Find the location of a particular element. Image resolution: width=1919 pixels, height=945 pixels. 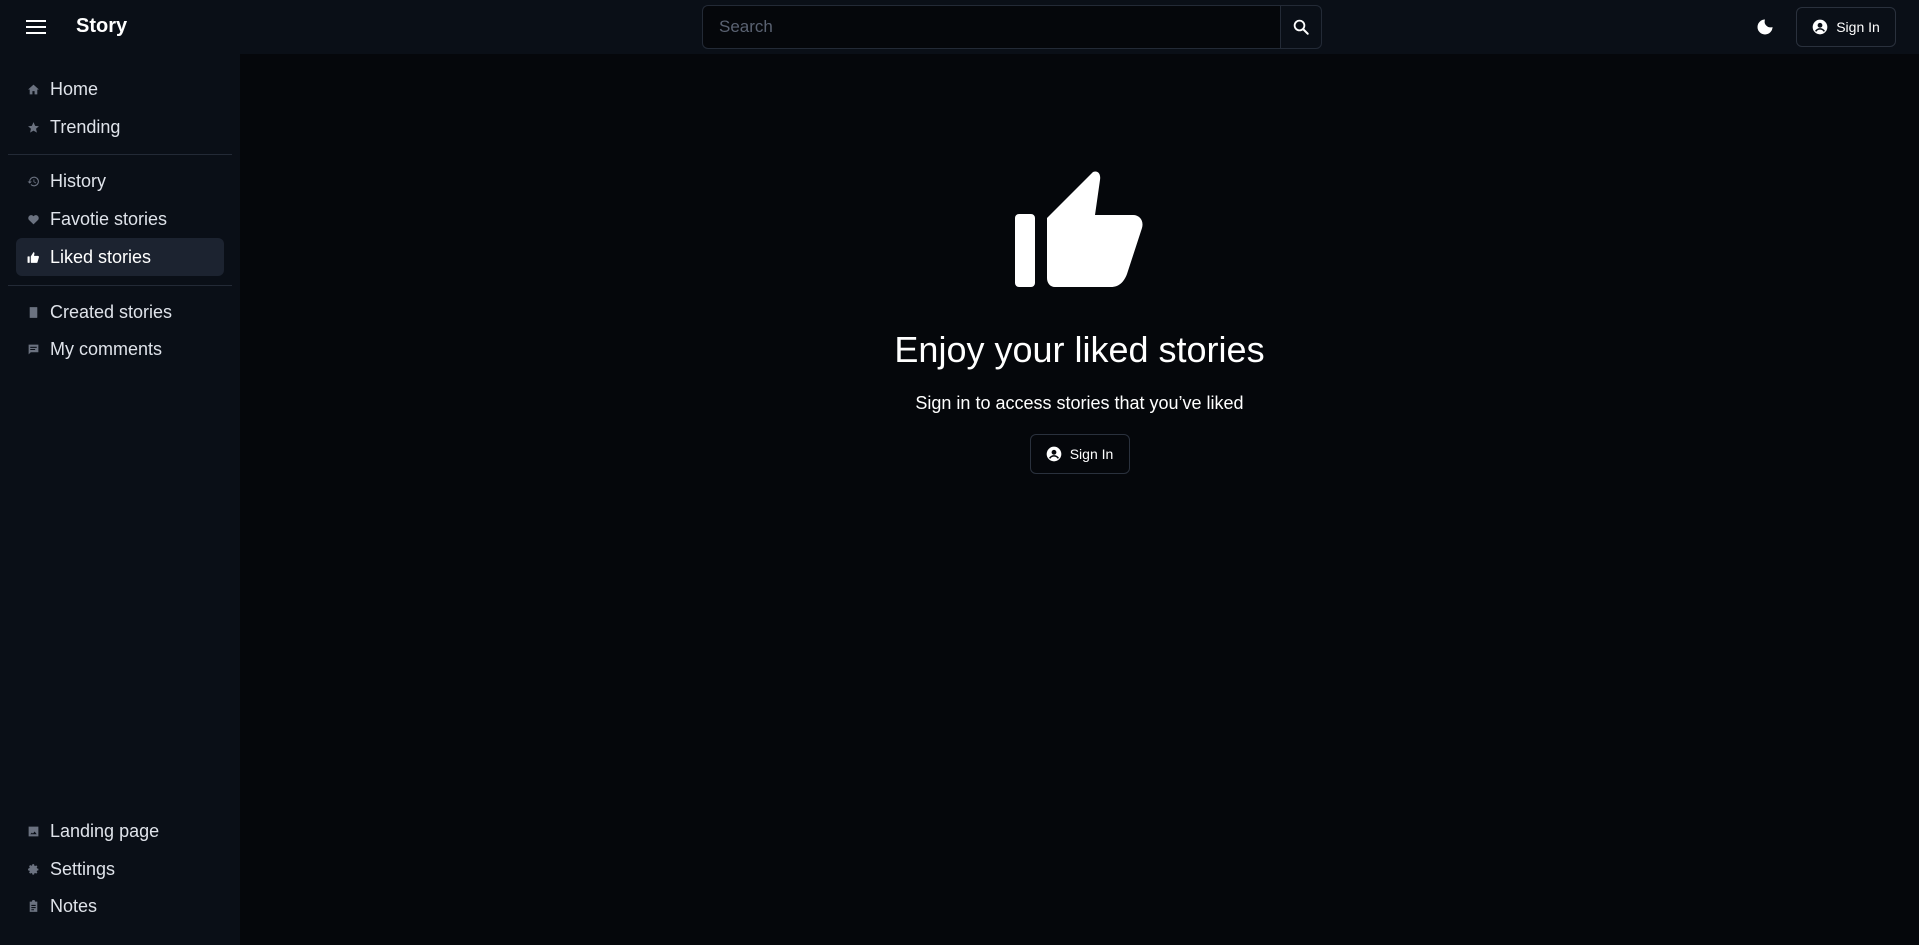

sidebar-item-landing-page: Landing page is located at coordinates (120, 831).